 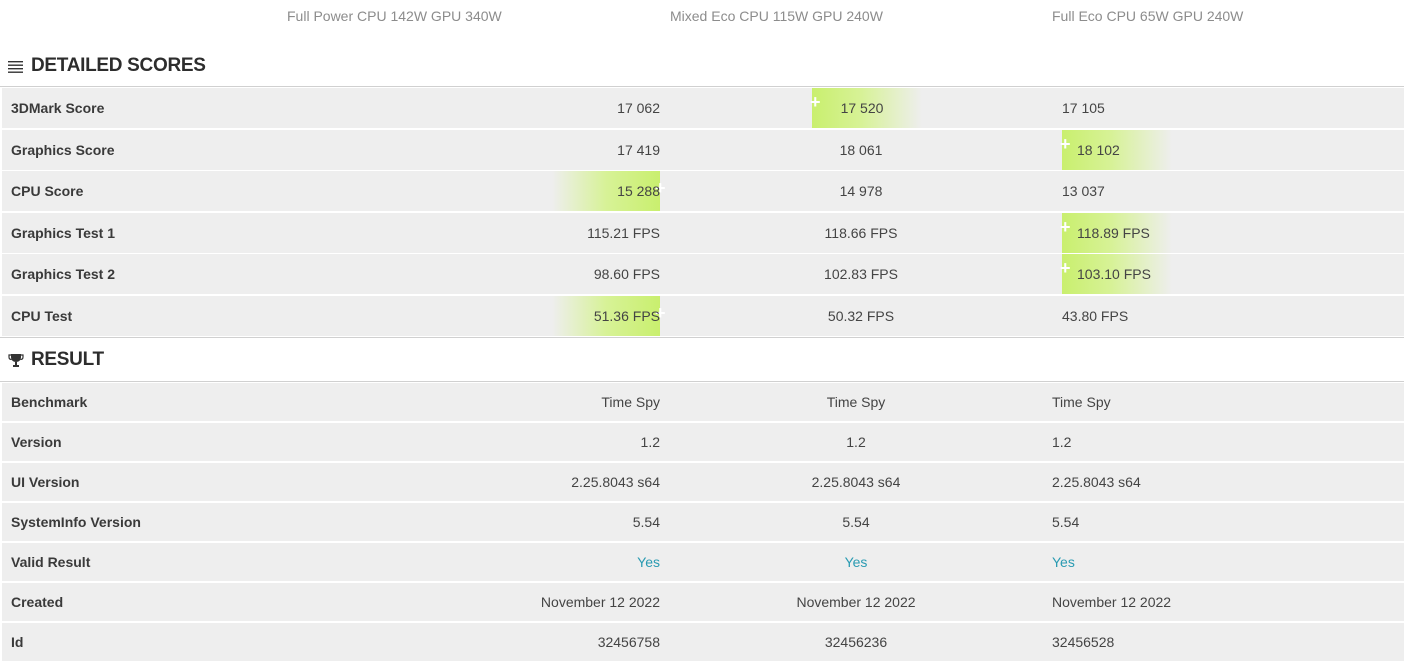 What do you see at coordinates (1114, 274) in the screenshot?
I see `value-cell: 103.10 FPS` at bounding box center [1114, 274].